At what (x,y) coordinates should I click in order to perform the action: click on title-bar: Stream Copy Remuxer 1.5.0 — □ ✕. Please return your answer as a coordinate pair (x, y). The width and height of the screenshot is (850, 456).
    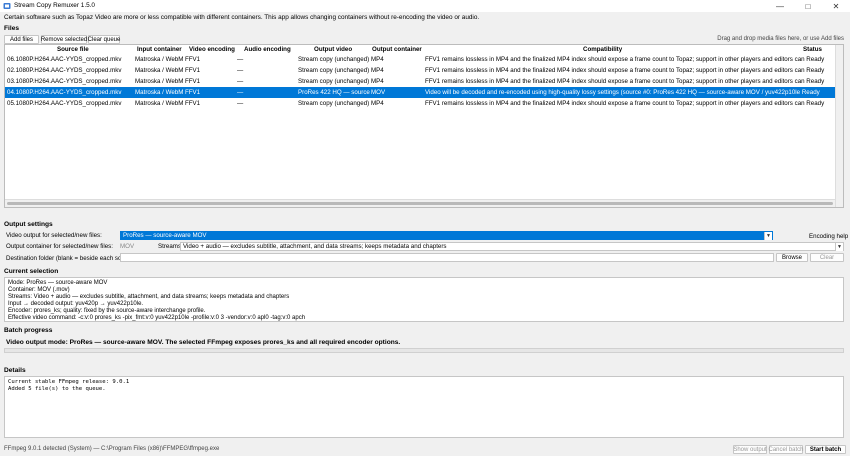
    Looking at the image, I should click on (425, 6).